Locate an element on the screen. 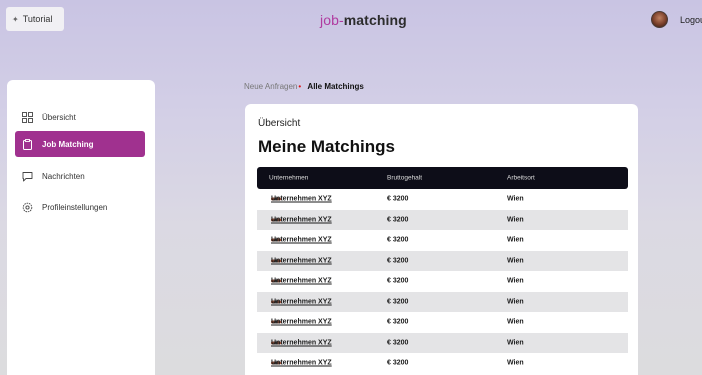 This screenshot has height=375, width=702. logout-link: Logou is located at coordinates (691, 20).